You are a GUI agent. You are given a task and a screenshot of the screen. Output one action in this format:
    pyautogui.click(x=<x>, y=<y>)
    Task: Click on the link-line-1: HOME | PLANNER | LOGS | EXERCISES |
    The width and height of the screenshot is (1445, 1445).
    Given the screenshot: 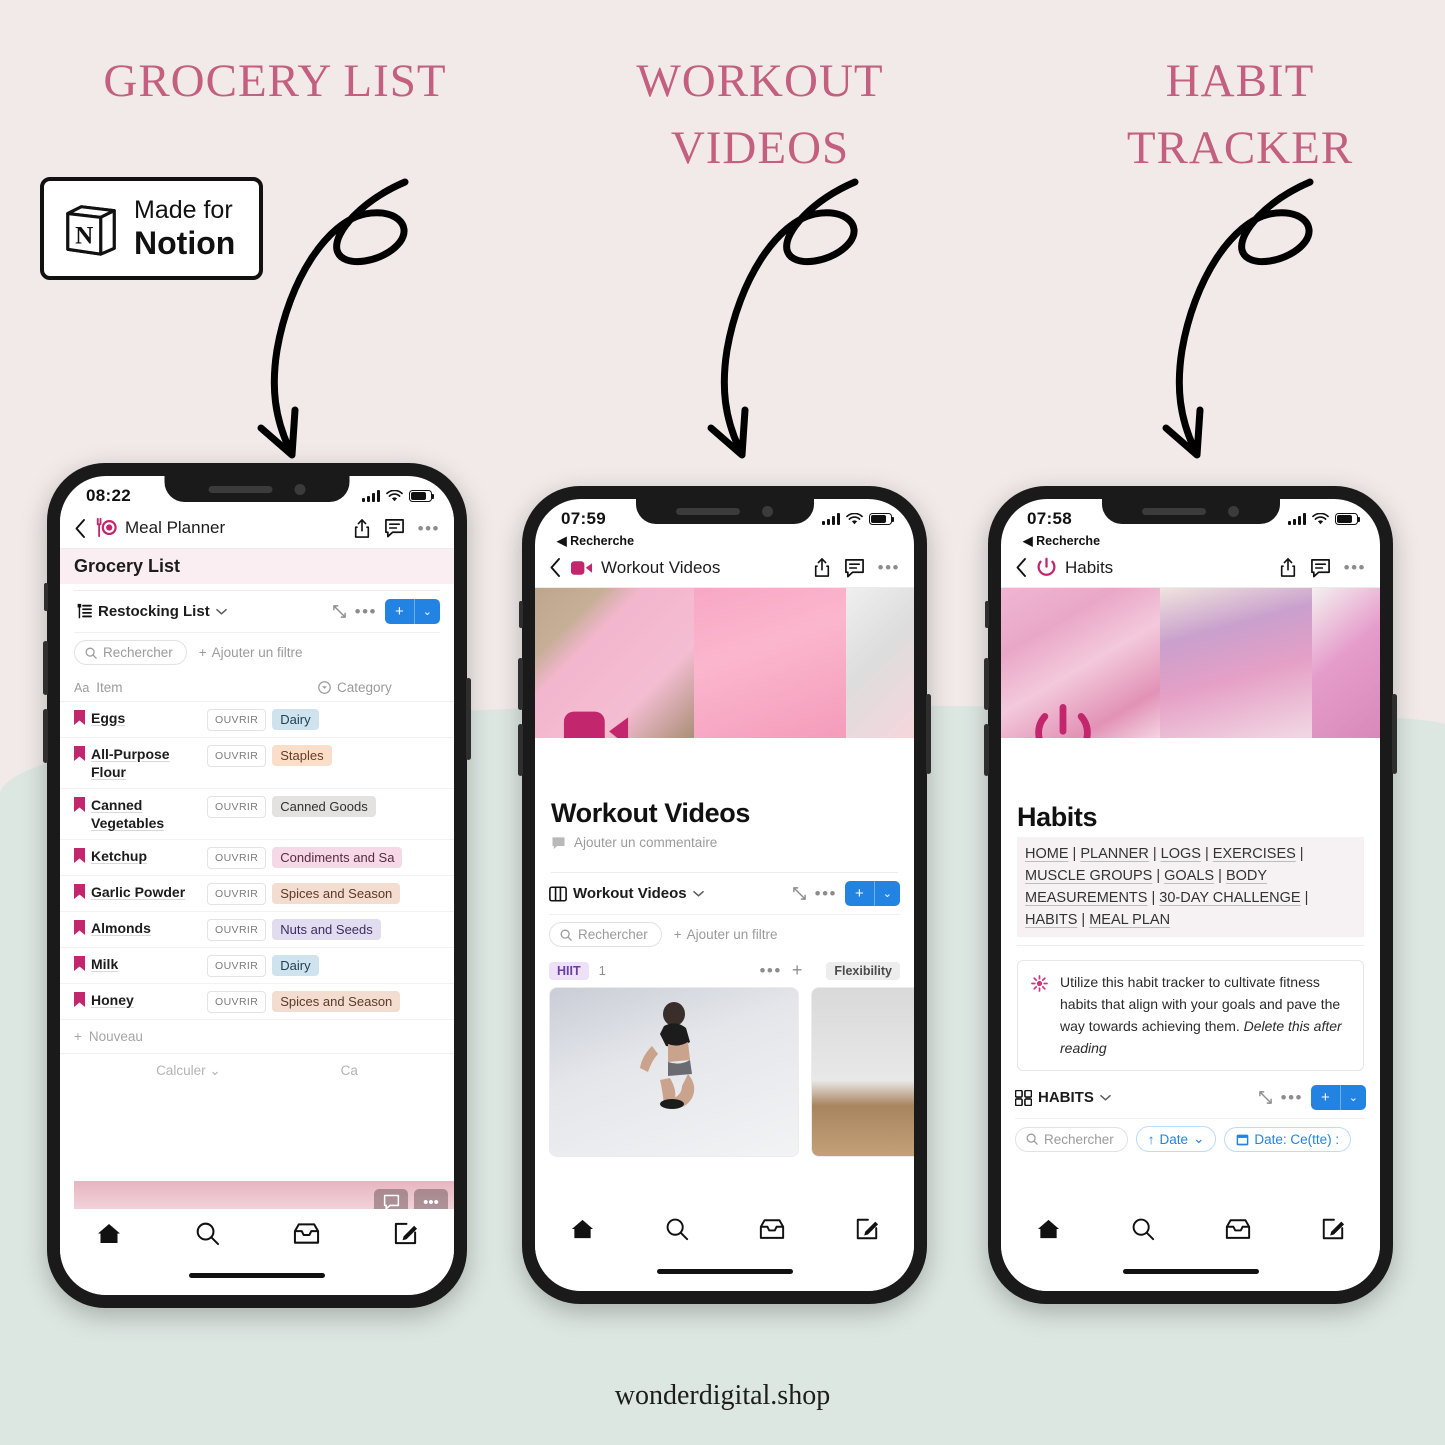 What is the action you would take?
    pyautogui.click(x=1190, y=854)
    